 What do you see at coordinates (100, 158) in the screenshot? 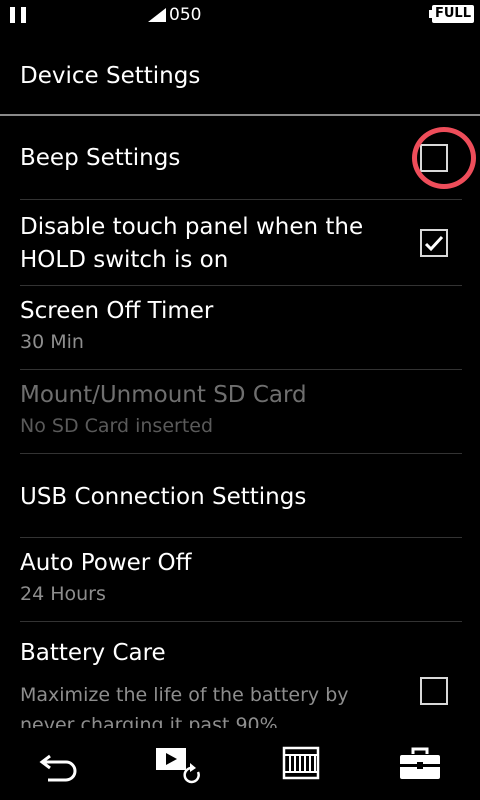
I see `setting-label: Beep Settings` at bounding box center [100, 158].